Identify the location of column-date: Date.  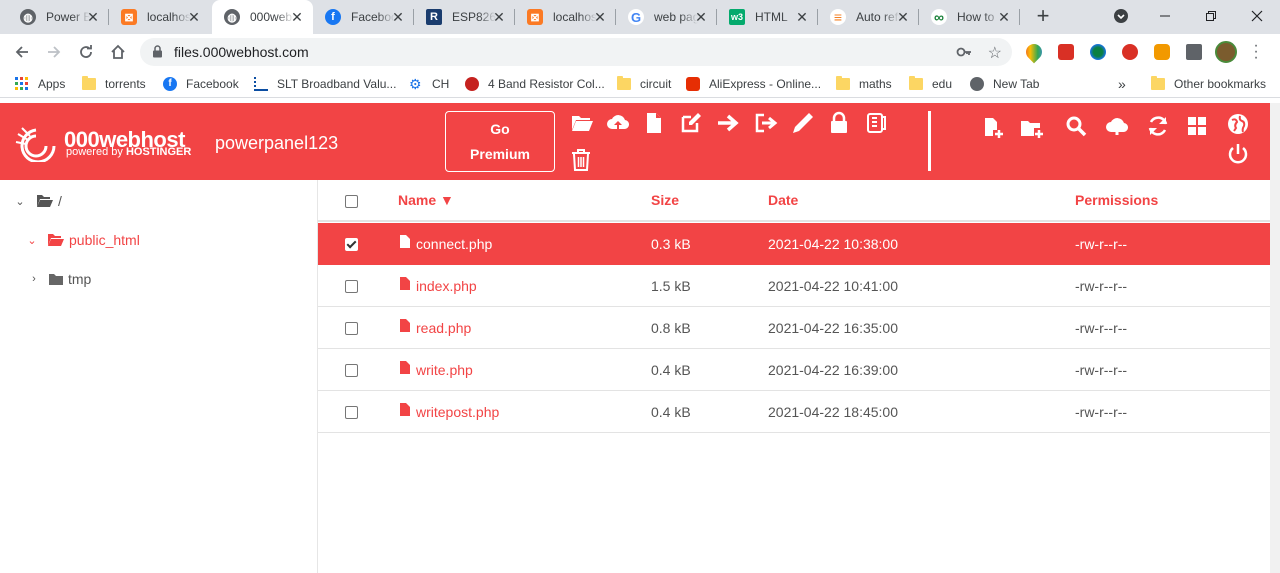
(783, 200).